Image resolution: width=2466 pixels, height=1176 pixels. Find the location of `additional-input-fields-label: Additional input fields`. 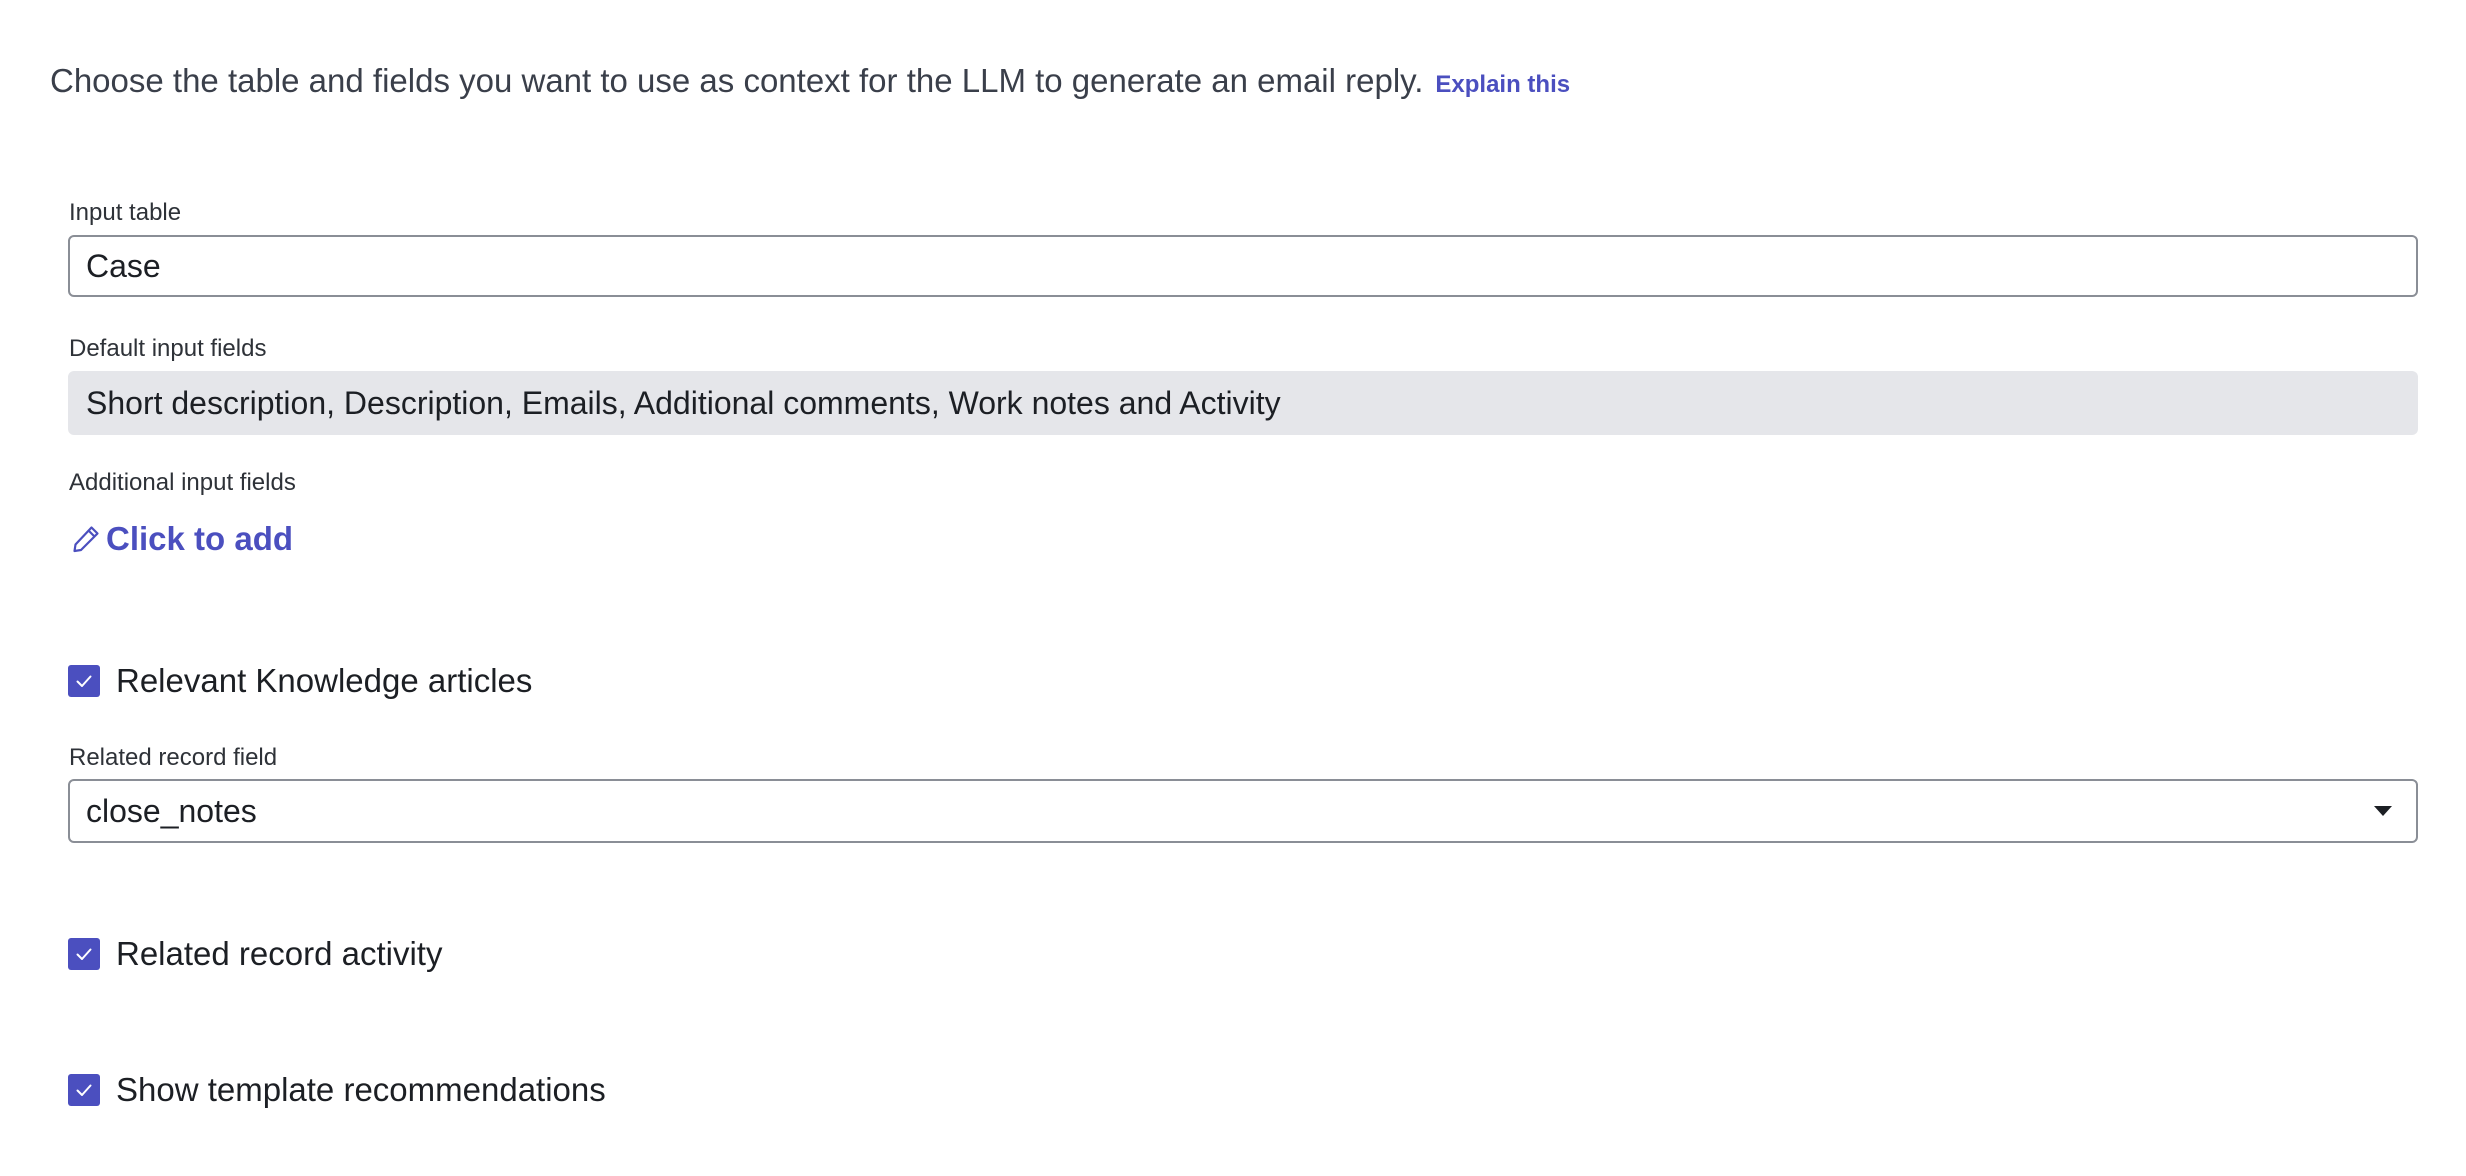

additional-input-fields-label: Additional input fields is located at coordinates (182, 482).